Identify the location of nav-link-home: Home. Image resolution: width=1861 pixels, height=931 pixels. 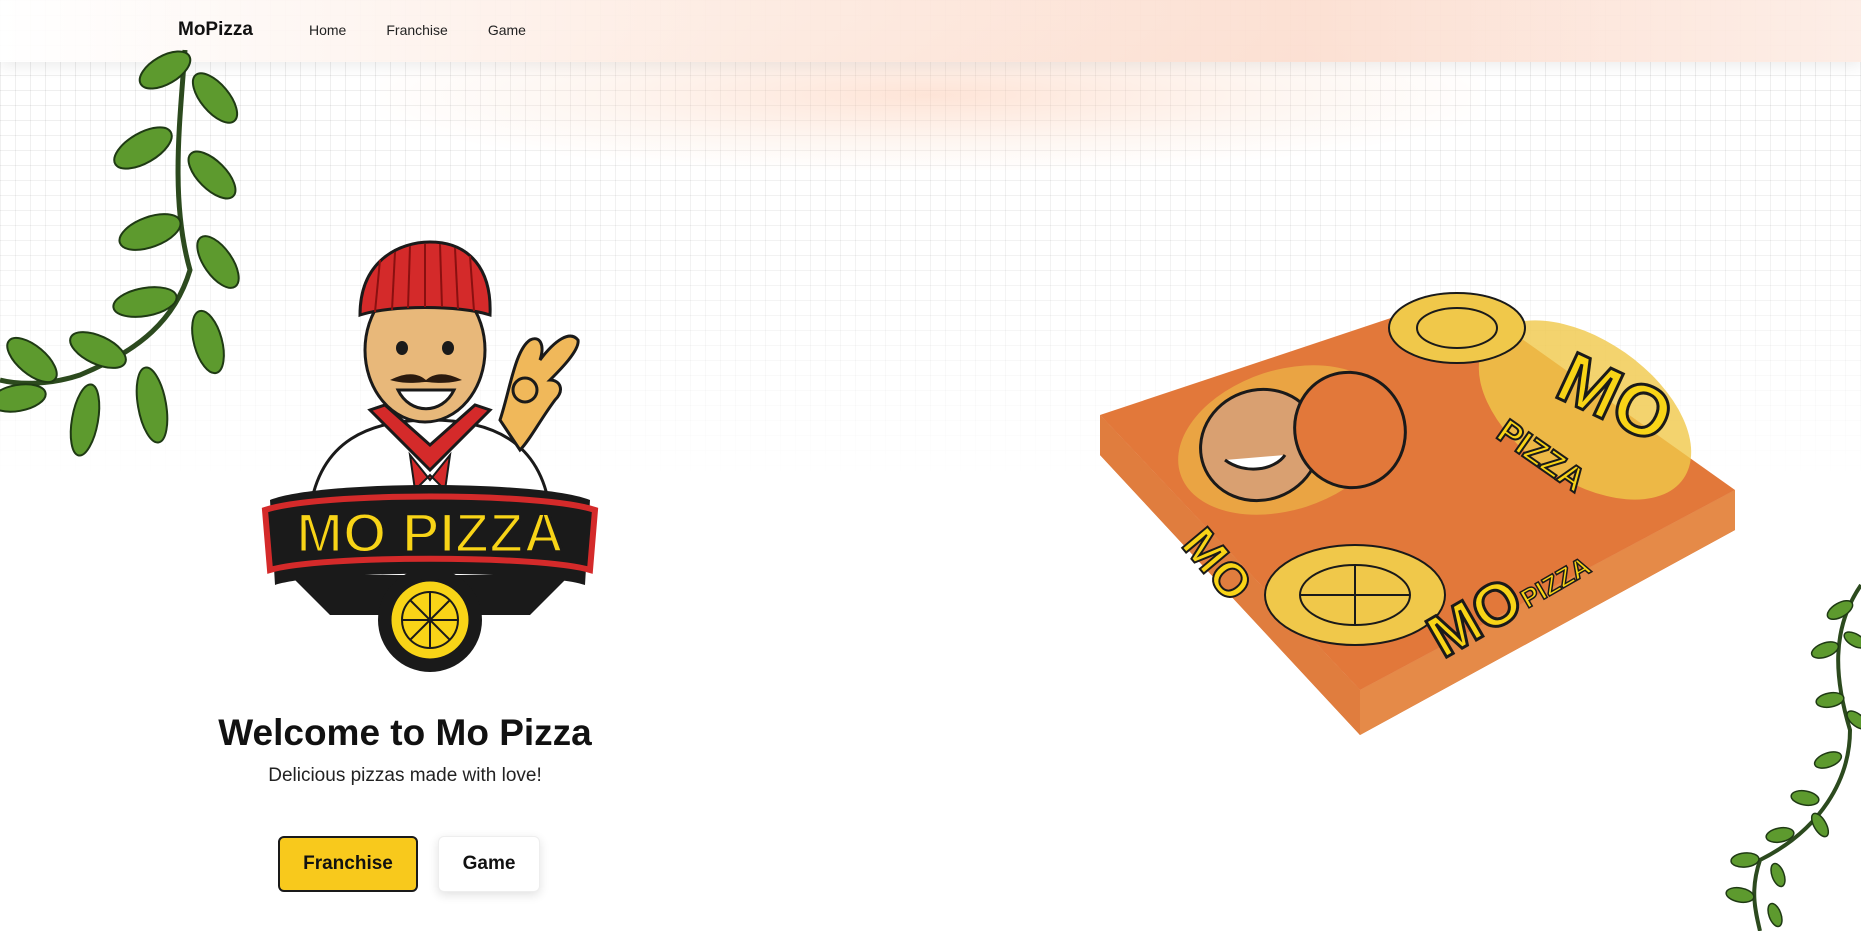
(327, 30).